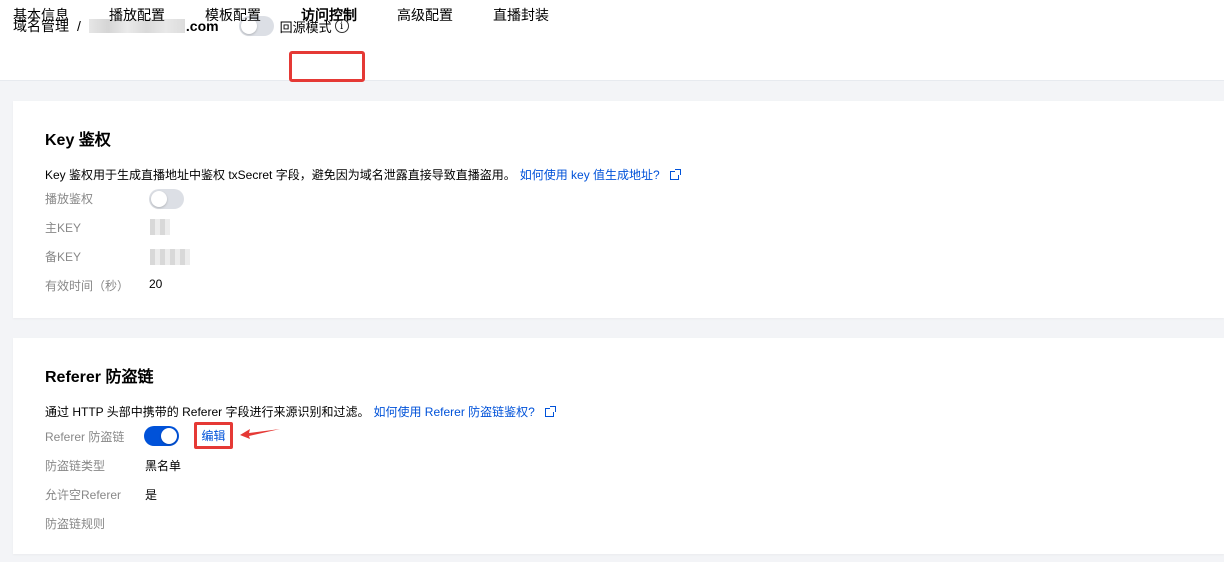  What do you see at coordinates (75, 466) in the screenshot?
I see `referer-type-label: 防盗链类型` at bounding box center [75, 466].